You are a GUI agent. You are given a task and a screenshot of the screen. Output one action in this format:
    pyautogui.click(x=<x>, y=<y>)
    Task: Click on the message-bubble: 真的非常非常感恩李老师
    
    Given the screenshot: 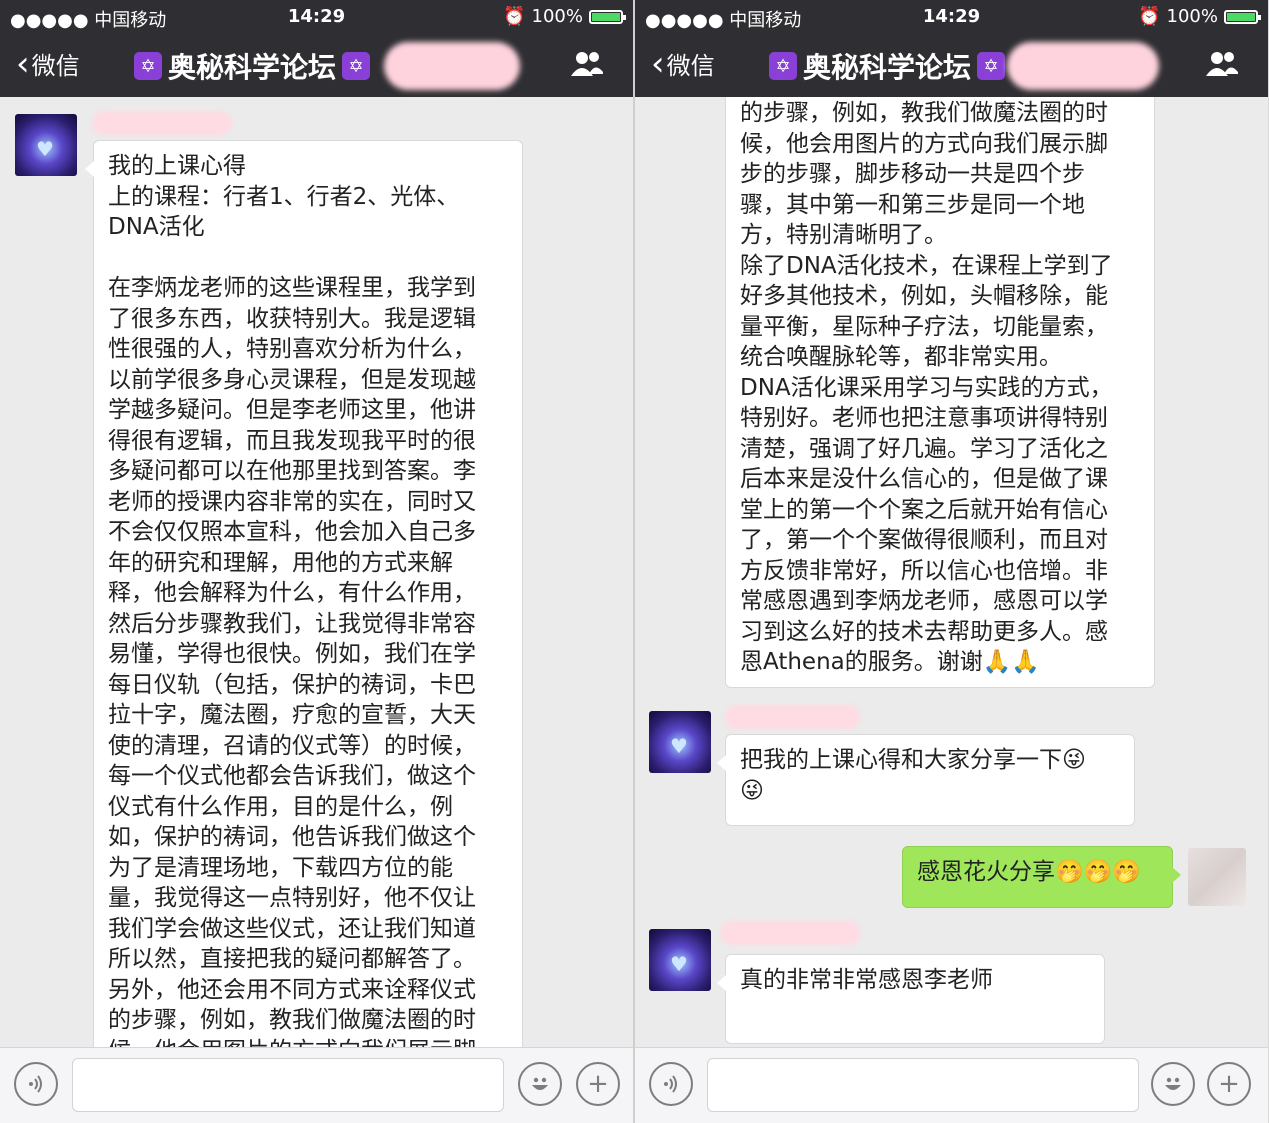 What is the action you would take?
    pyautogui.click(x=911, y=999)
    